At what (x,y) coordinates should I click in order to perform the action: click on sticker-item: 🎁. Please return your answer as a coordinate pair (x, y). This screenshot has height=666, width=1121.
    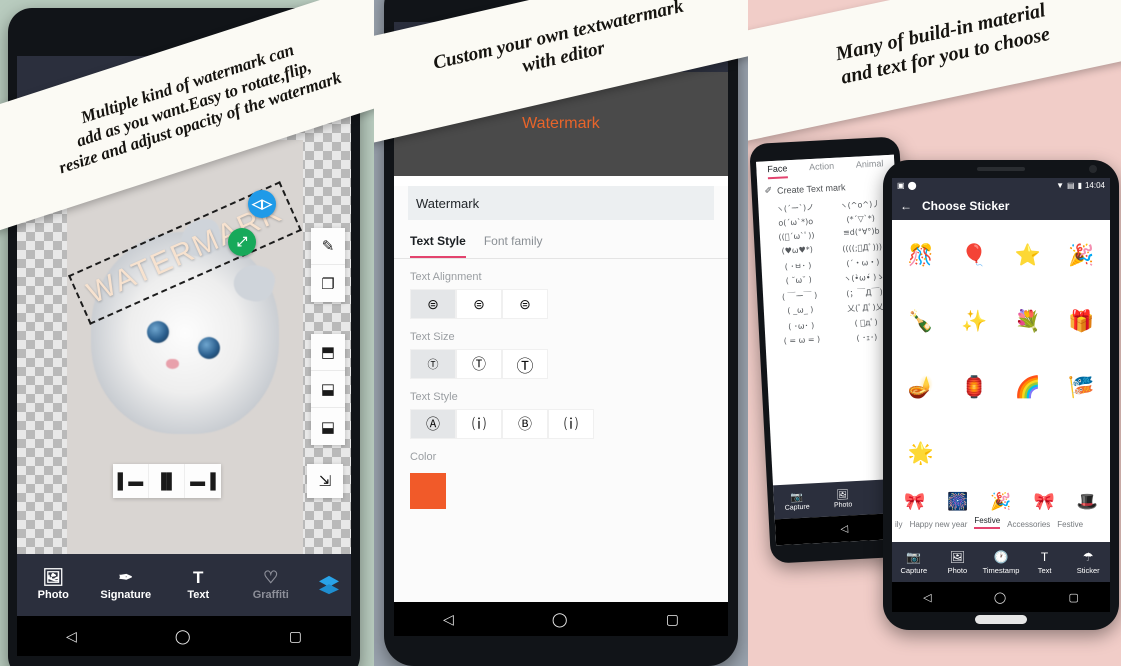
    Looking at the image, I should click on (1082, 322).